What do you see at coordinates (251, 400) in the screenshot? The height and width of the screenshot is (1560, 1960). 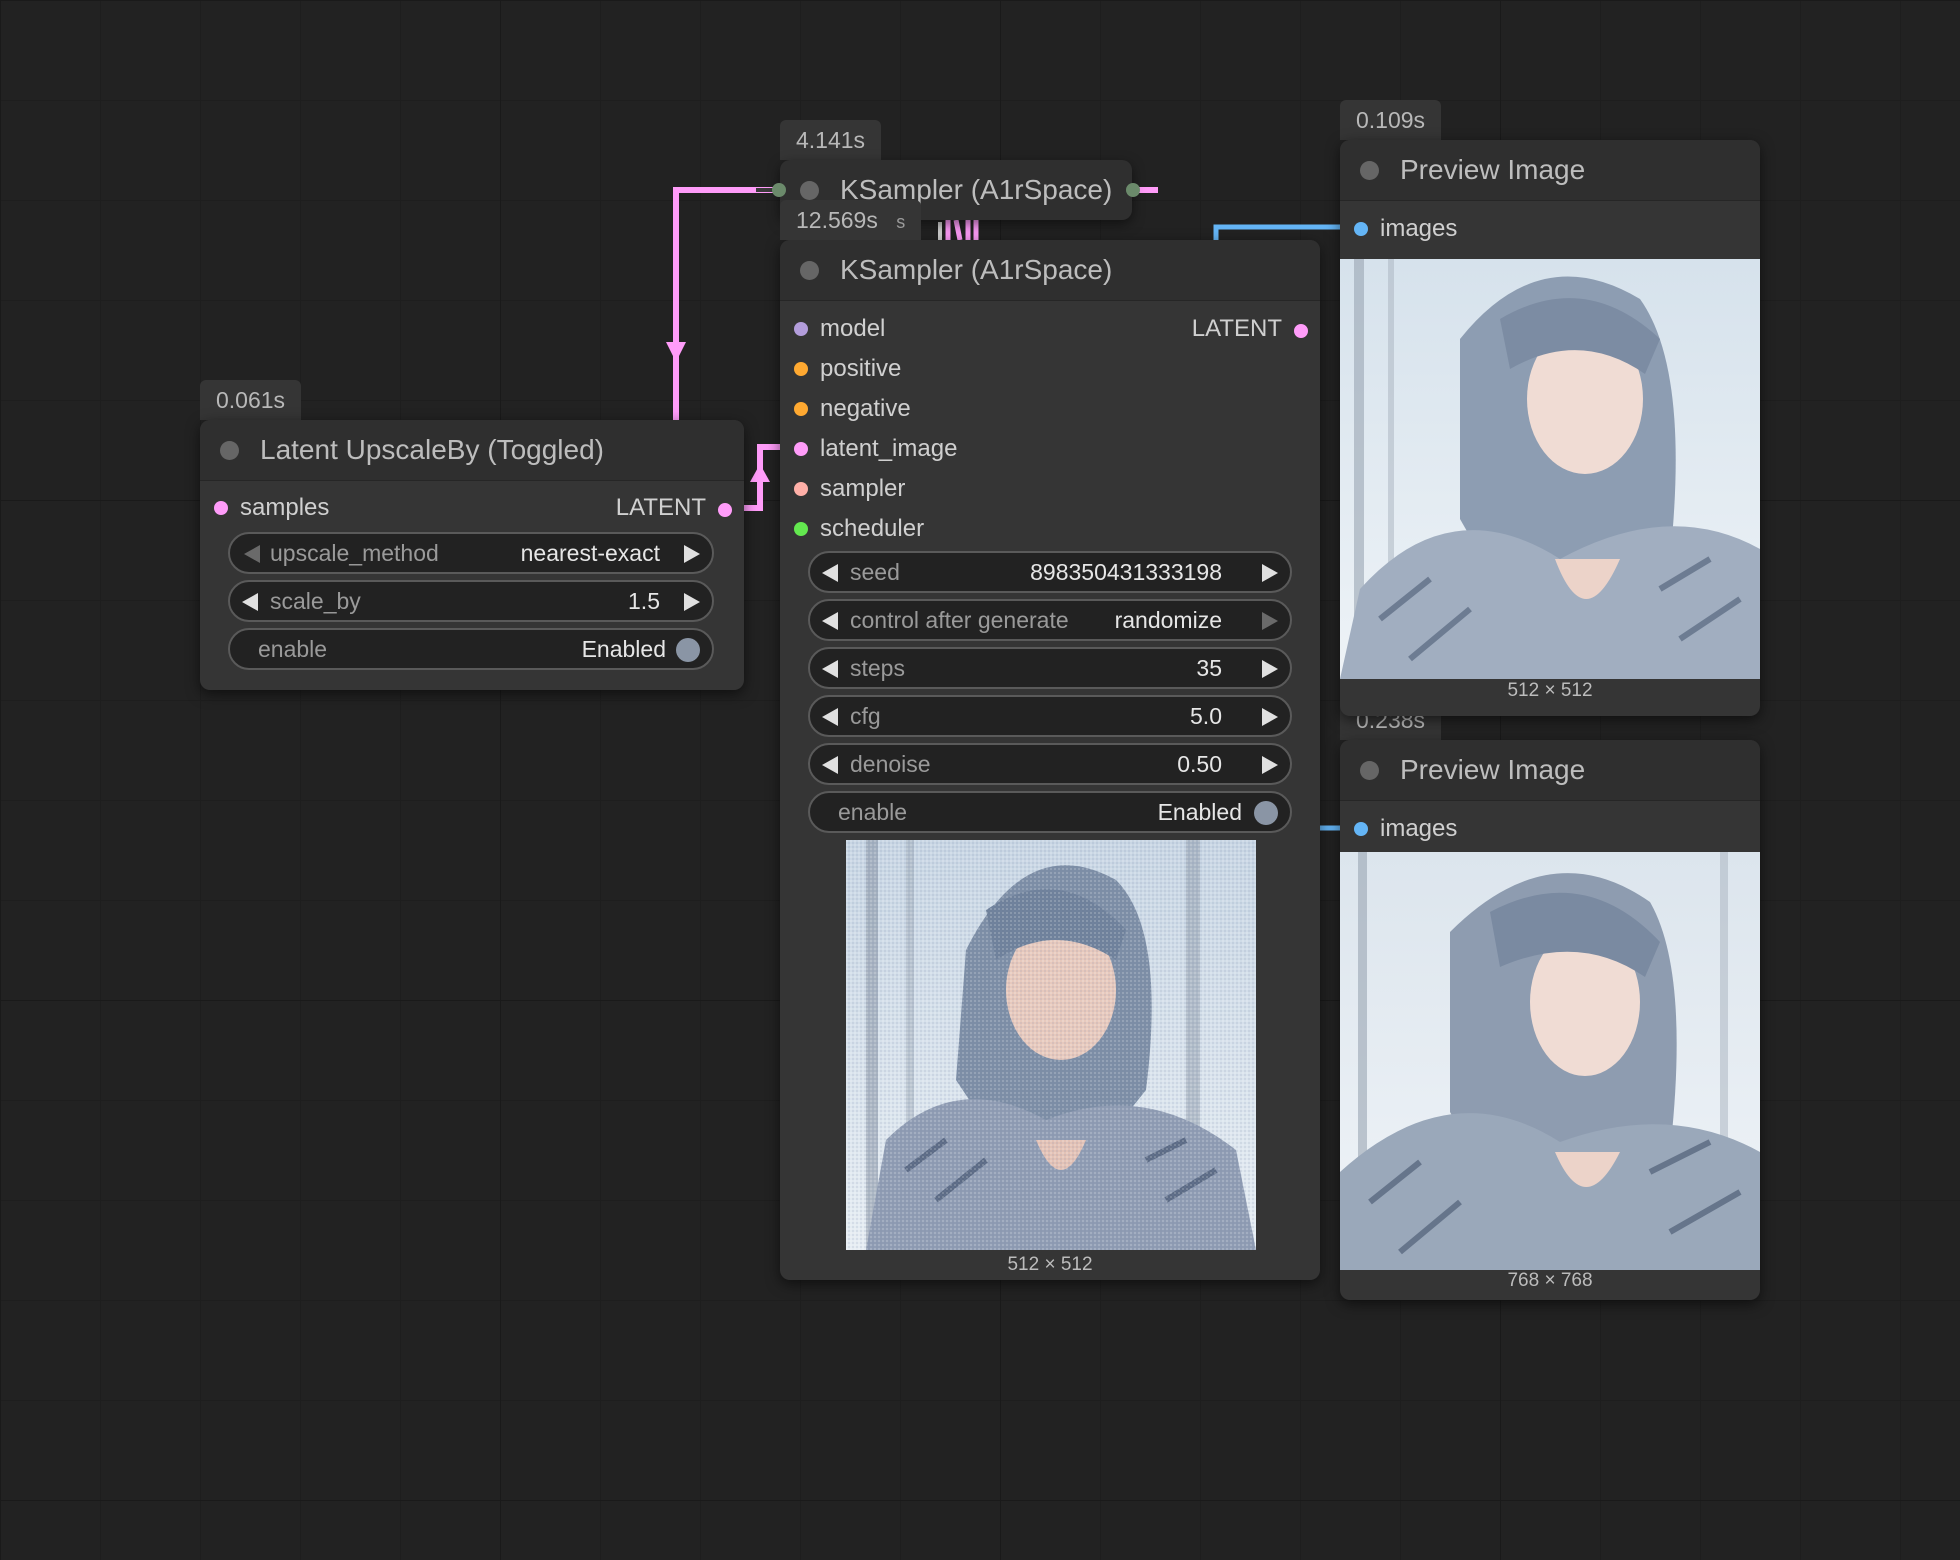 I see `timing-badge-latent-upscale: 0.061s` at bounding box center [251, 400].